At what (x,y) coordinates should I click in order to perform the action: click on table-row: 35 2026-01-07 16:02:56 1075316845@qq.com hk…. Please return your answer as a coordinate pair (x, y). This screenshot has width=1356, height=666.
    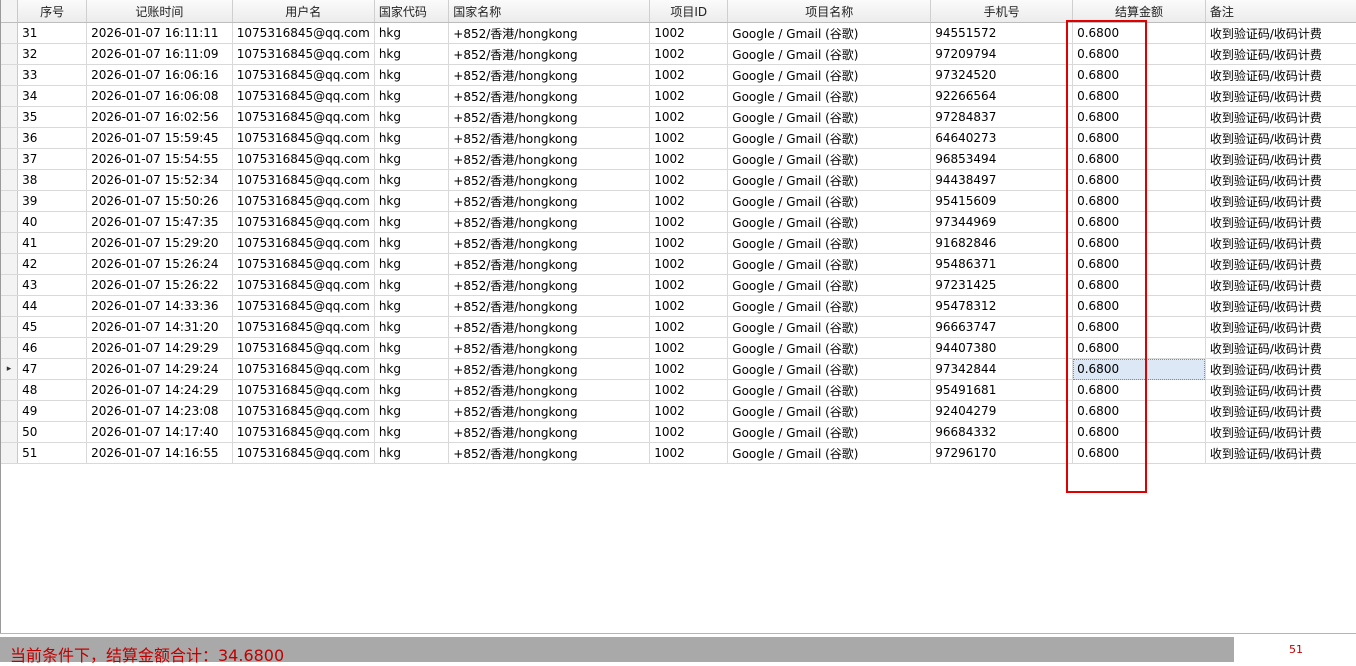
    Looking at the image, I should click on (678, 117).